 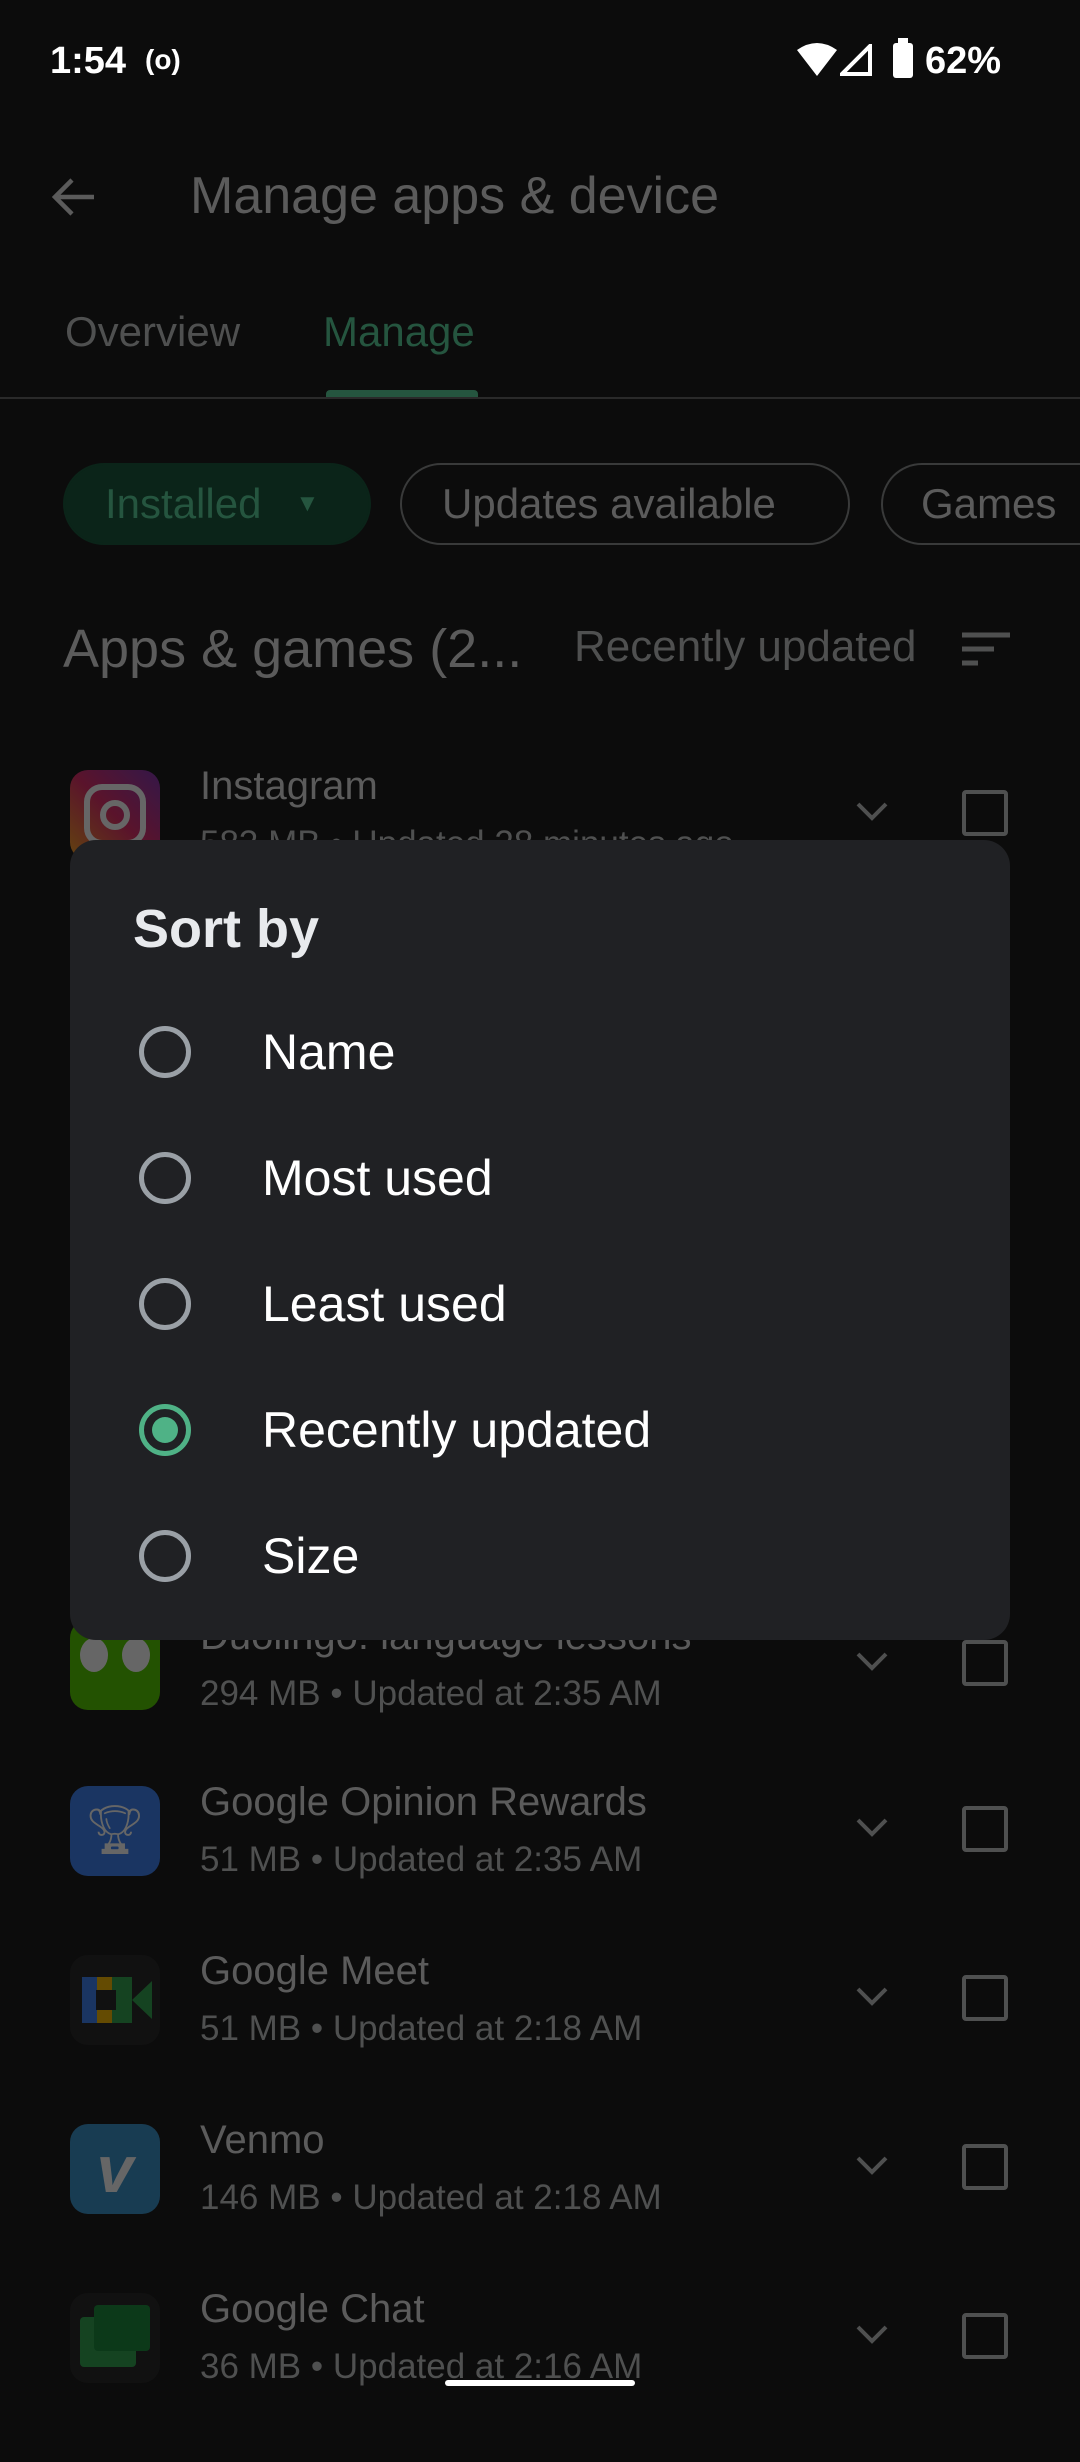 I want to click on dialog-title: Sort by, so click(x=226, y=929).